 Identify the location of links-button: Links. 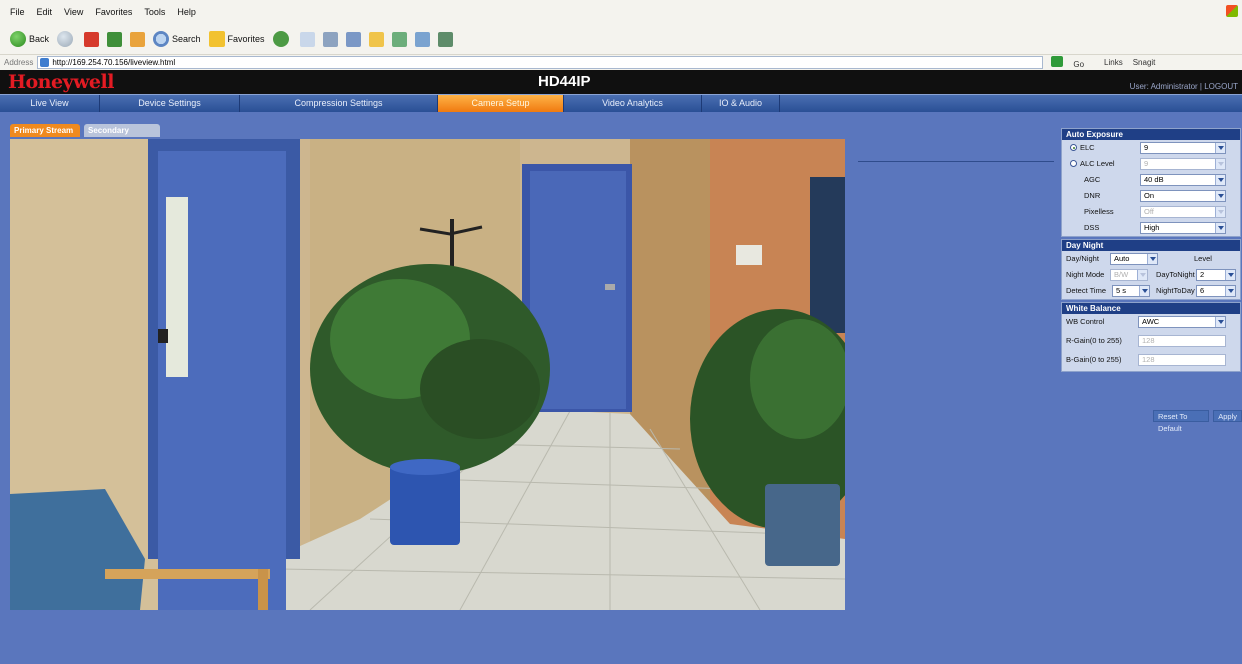
(1113, 62).